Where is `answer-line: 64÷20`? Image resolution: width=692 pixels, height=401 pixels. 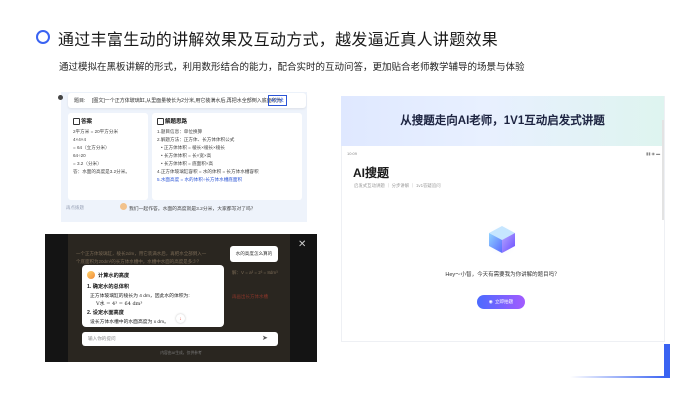 answer-line: 64÷20 is located at coordinates (79, 155).